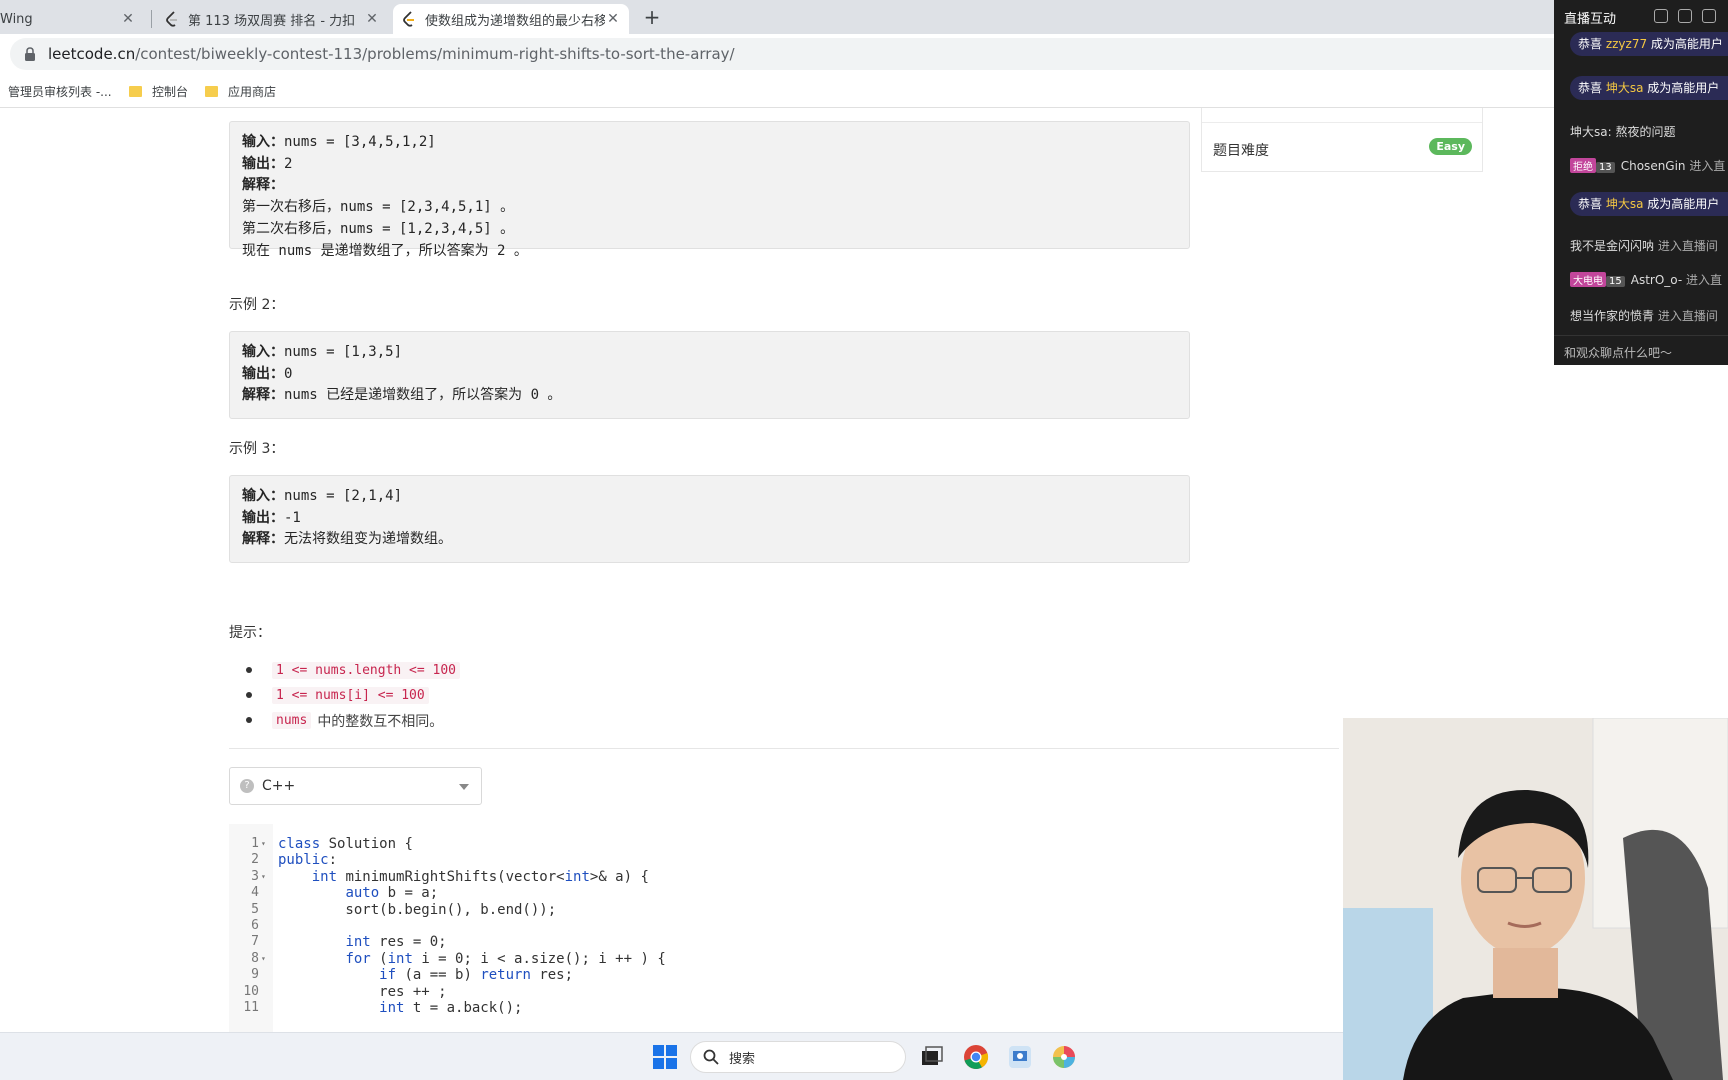 This screenshot has height=1080, width=1728. What do you see at coordinates (665, 1057) in the screenshot?
I see `windows-start-icon` at bounding box center [665, 1057].